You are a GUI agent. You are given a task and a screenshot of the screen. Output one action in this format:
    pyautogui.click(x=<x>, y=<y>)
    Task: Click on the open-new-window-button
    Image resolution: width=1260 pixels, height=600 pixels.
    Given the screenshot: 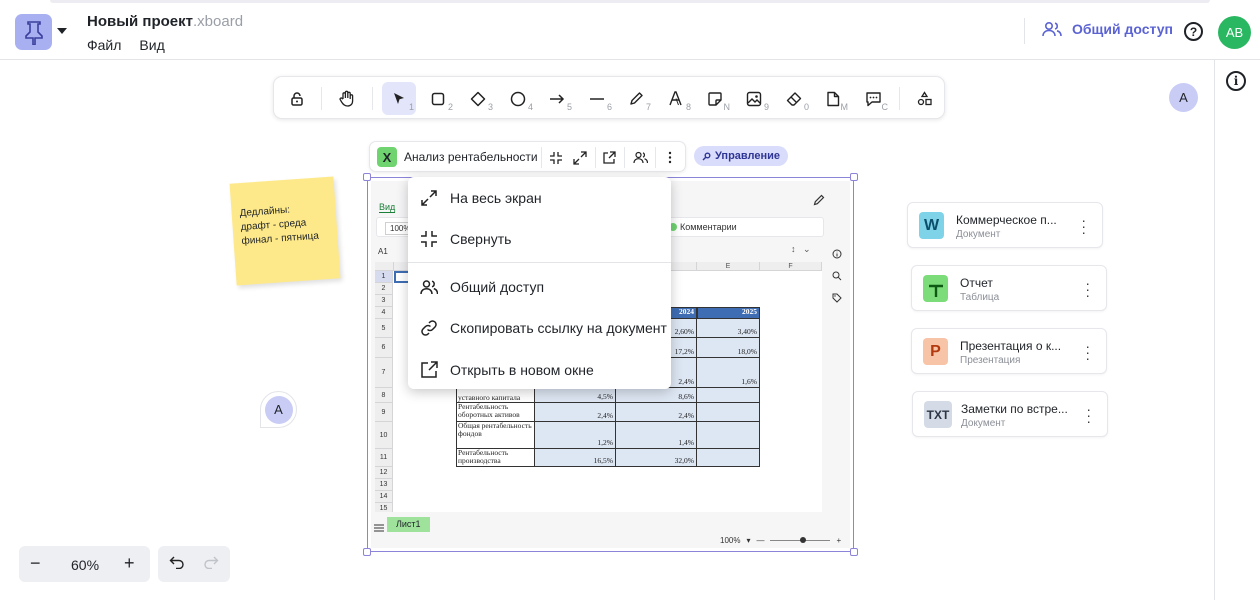 What is the action you would take?
    pyautogui.click(x=609, y=157)
    